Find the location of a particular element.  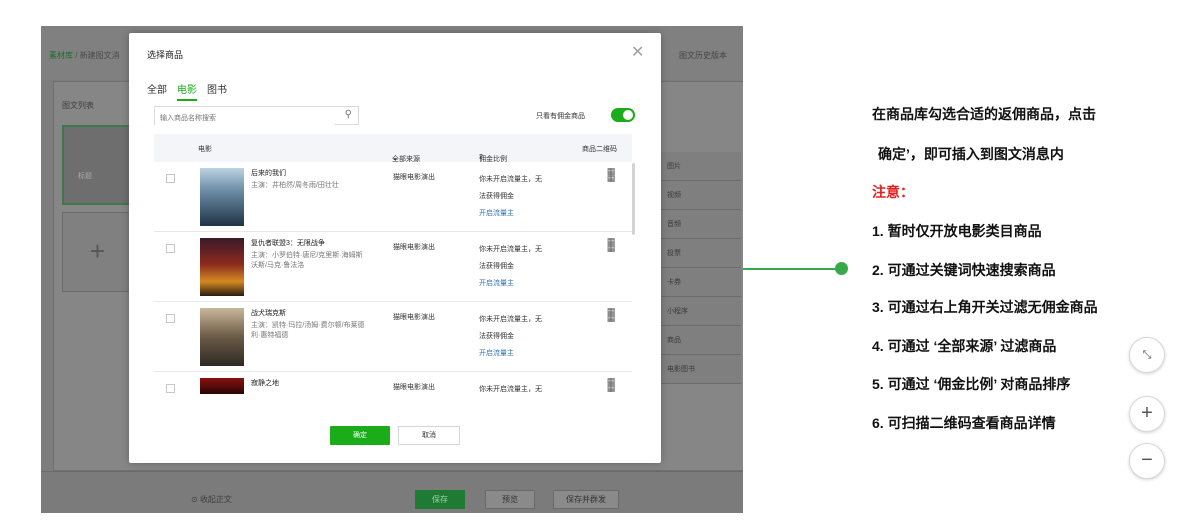

insert-item-image: 图片 is located at coordinates (701, 166).